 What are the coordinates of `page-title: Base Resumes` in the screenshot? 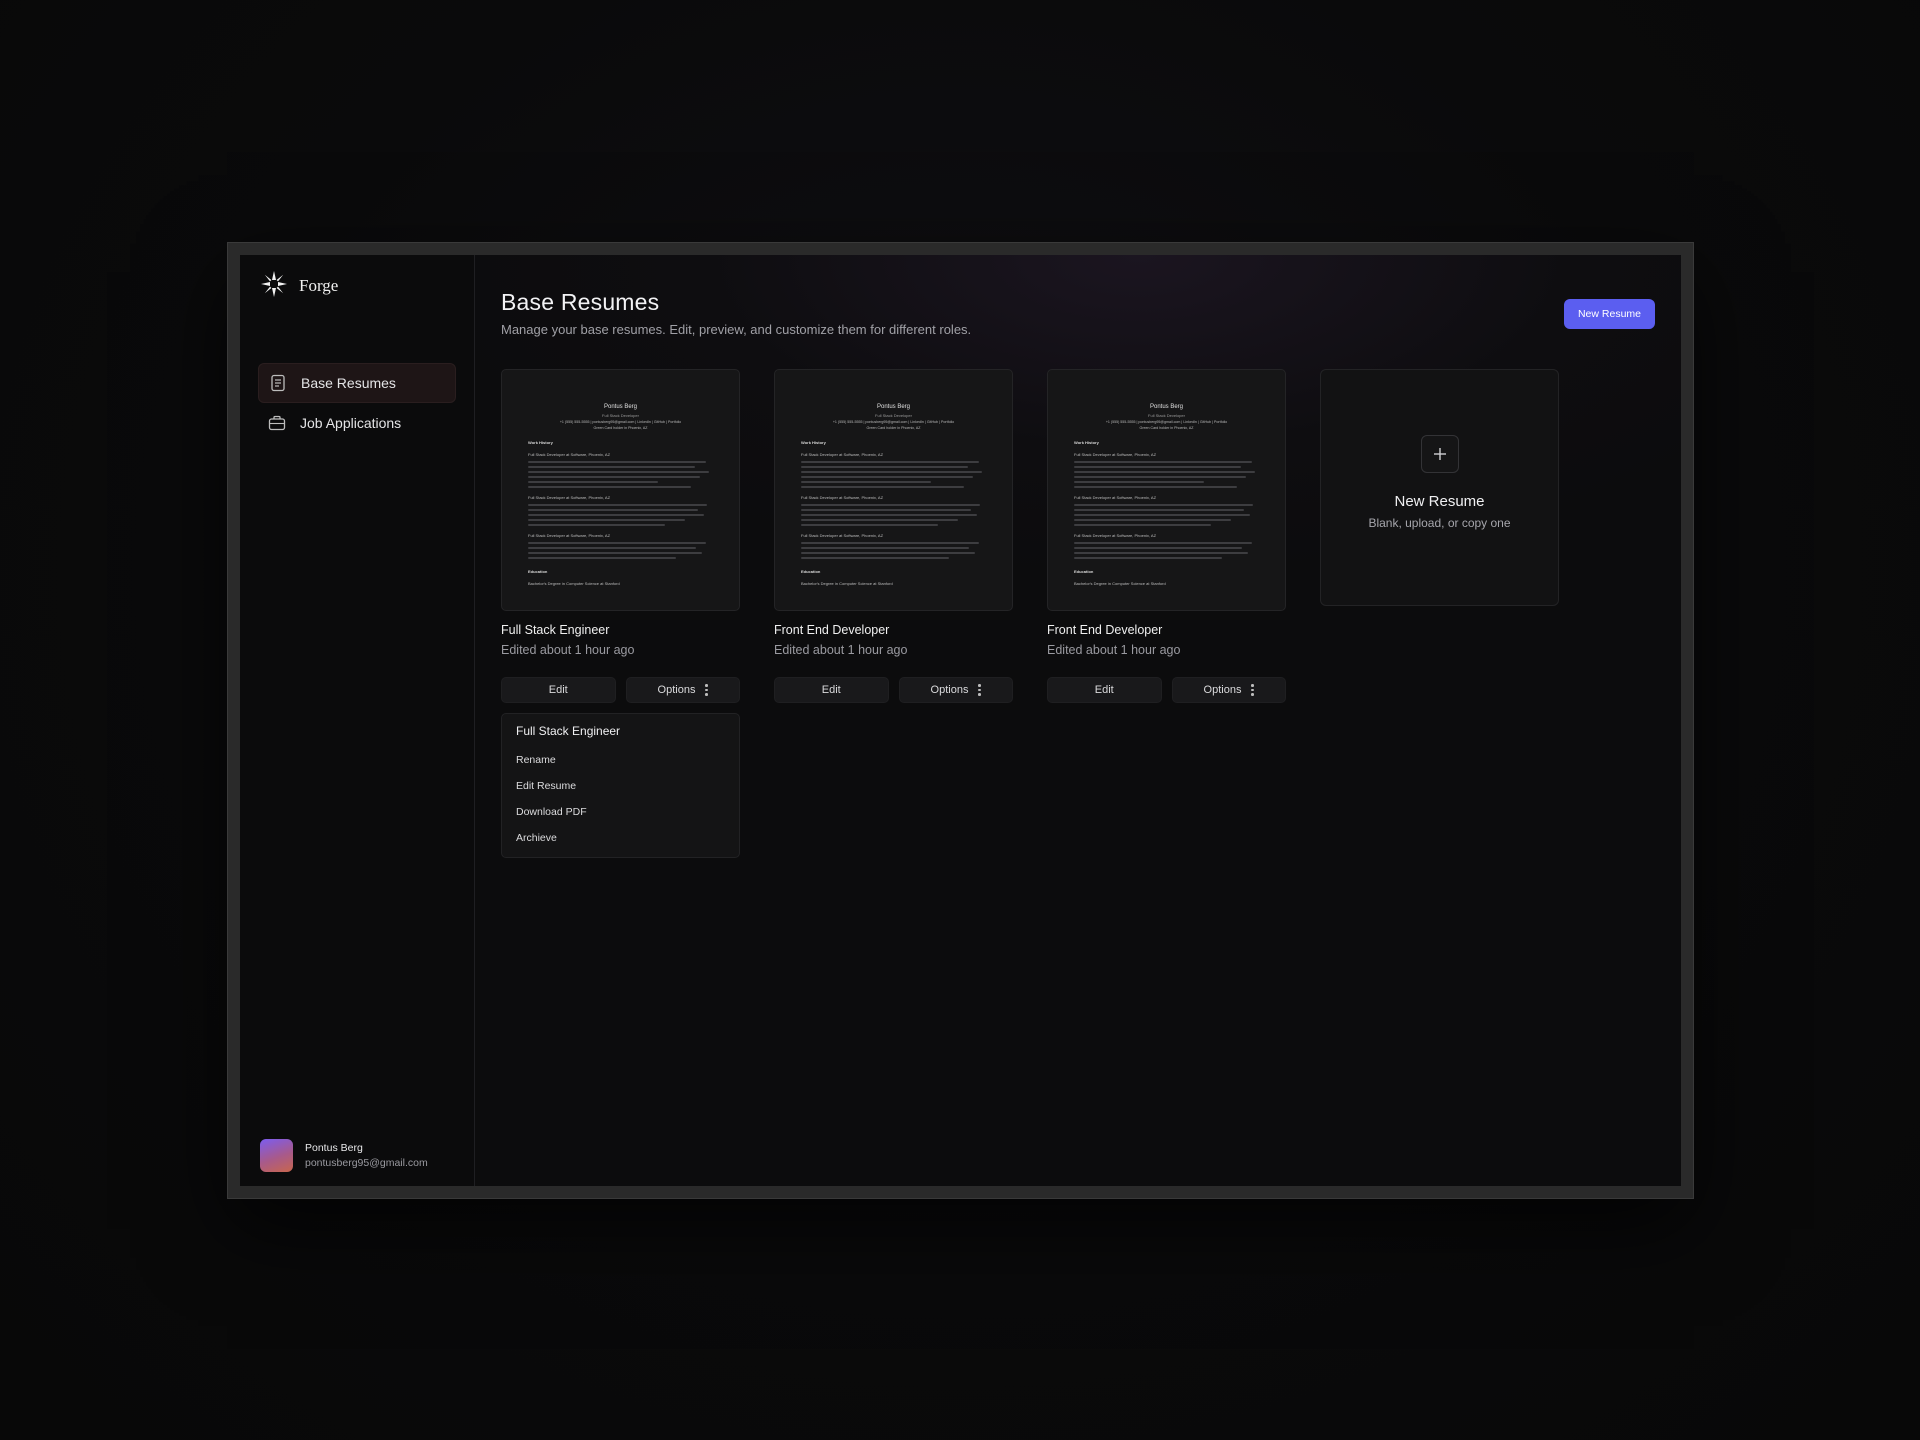 It's located at (580, 302).